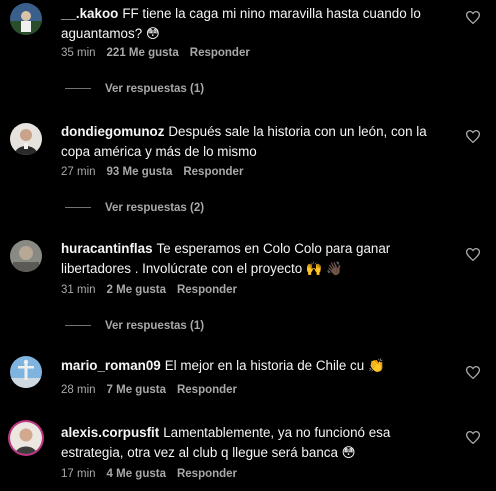 Image resolution: width=496 pixels, height=491 pixels. I want to click on view-replies-label: Ver respuestas (2), so click(155, 208).